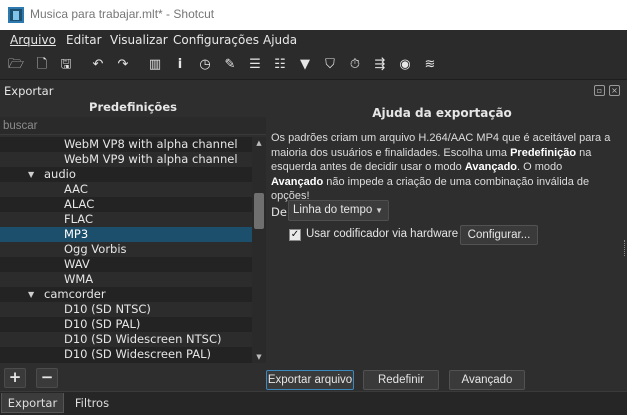 The height and width of the screenshot is (415, 627). Describe the element at coordinates (122, 14) in the screenshot. I see `window-title: Musica para trabajar.mlt* - Shotcut` at that location.